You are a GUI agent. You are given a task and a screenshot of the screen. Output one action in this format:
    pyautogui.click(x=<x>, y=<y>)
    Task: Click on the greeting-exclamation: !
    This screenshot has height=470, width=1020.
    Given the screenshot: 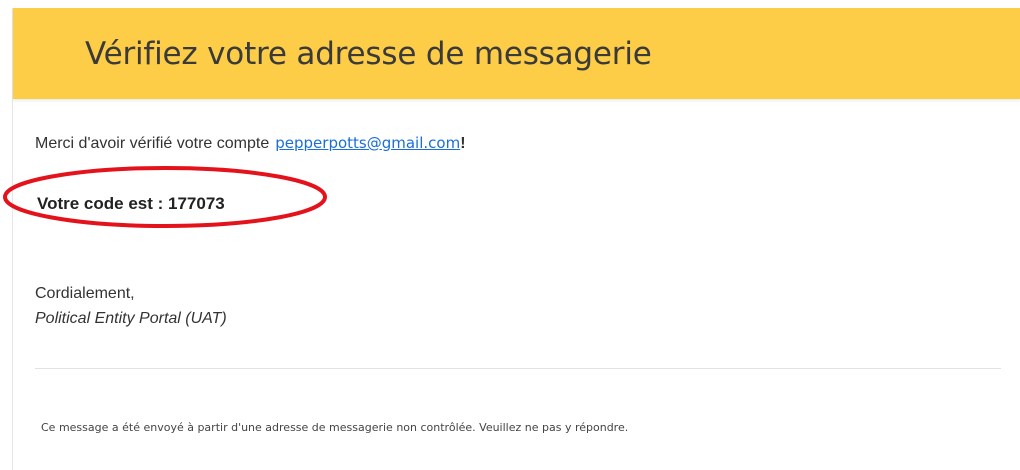 What is the action you would take?
    pyautogui.click(x=463, y=143)
    